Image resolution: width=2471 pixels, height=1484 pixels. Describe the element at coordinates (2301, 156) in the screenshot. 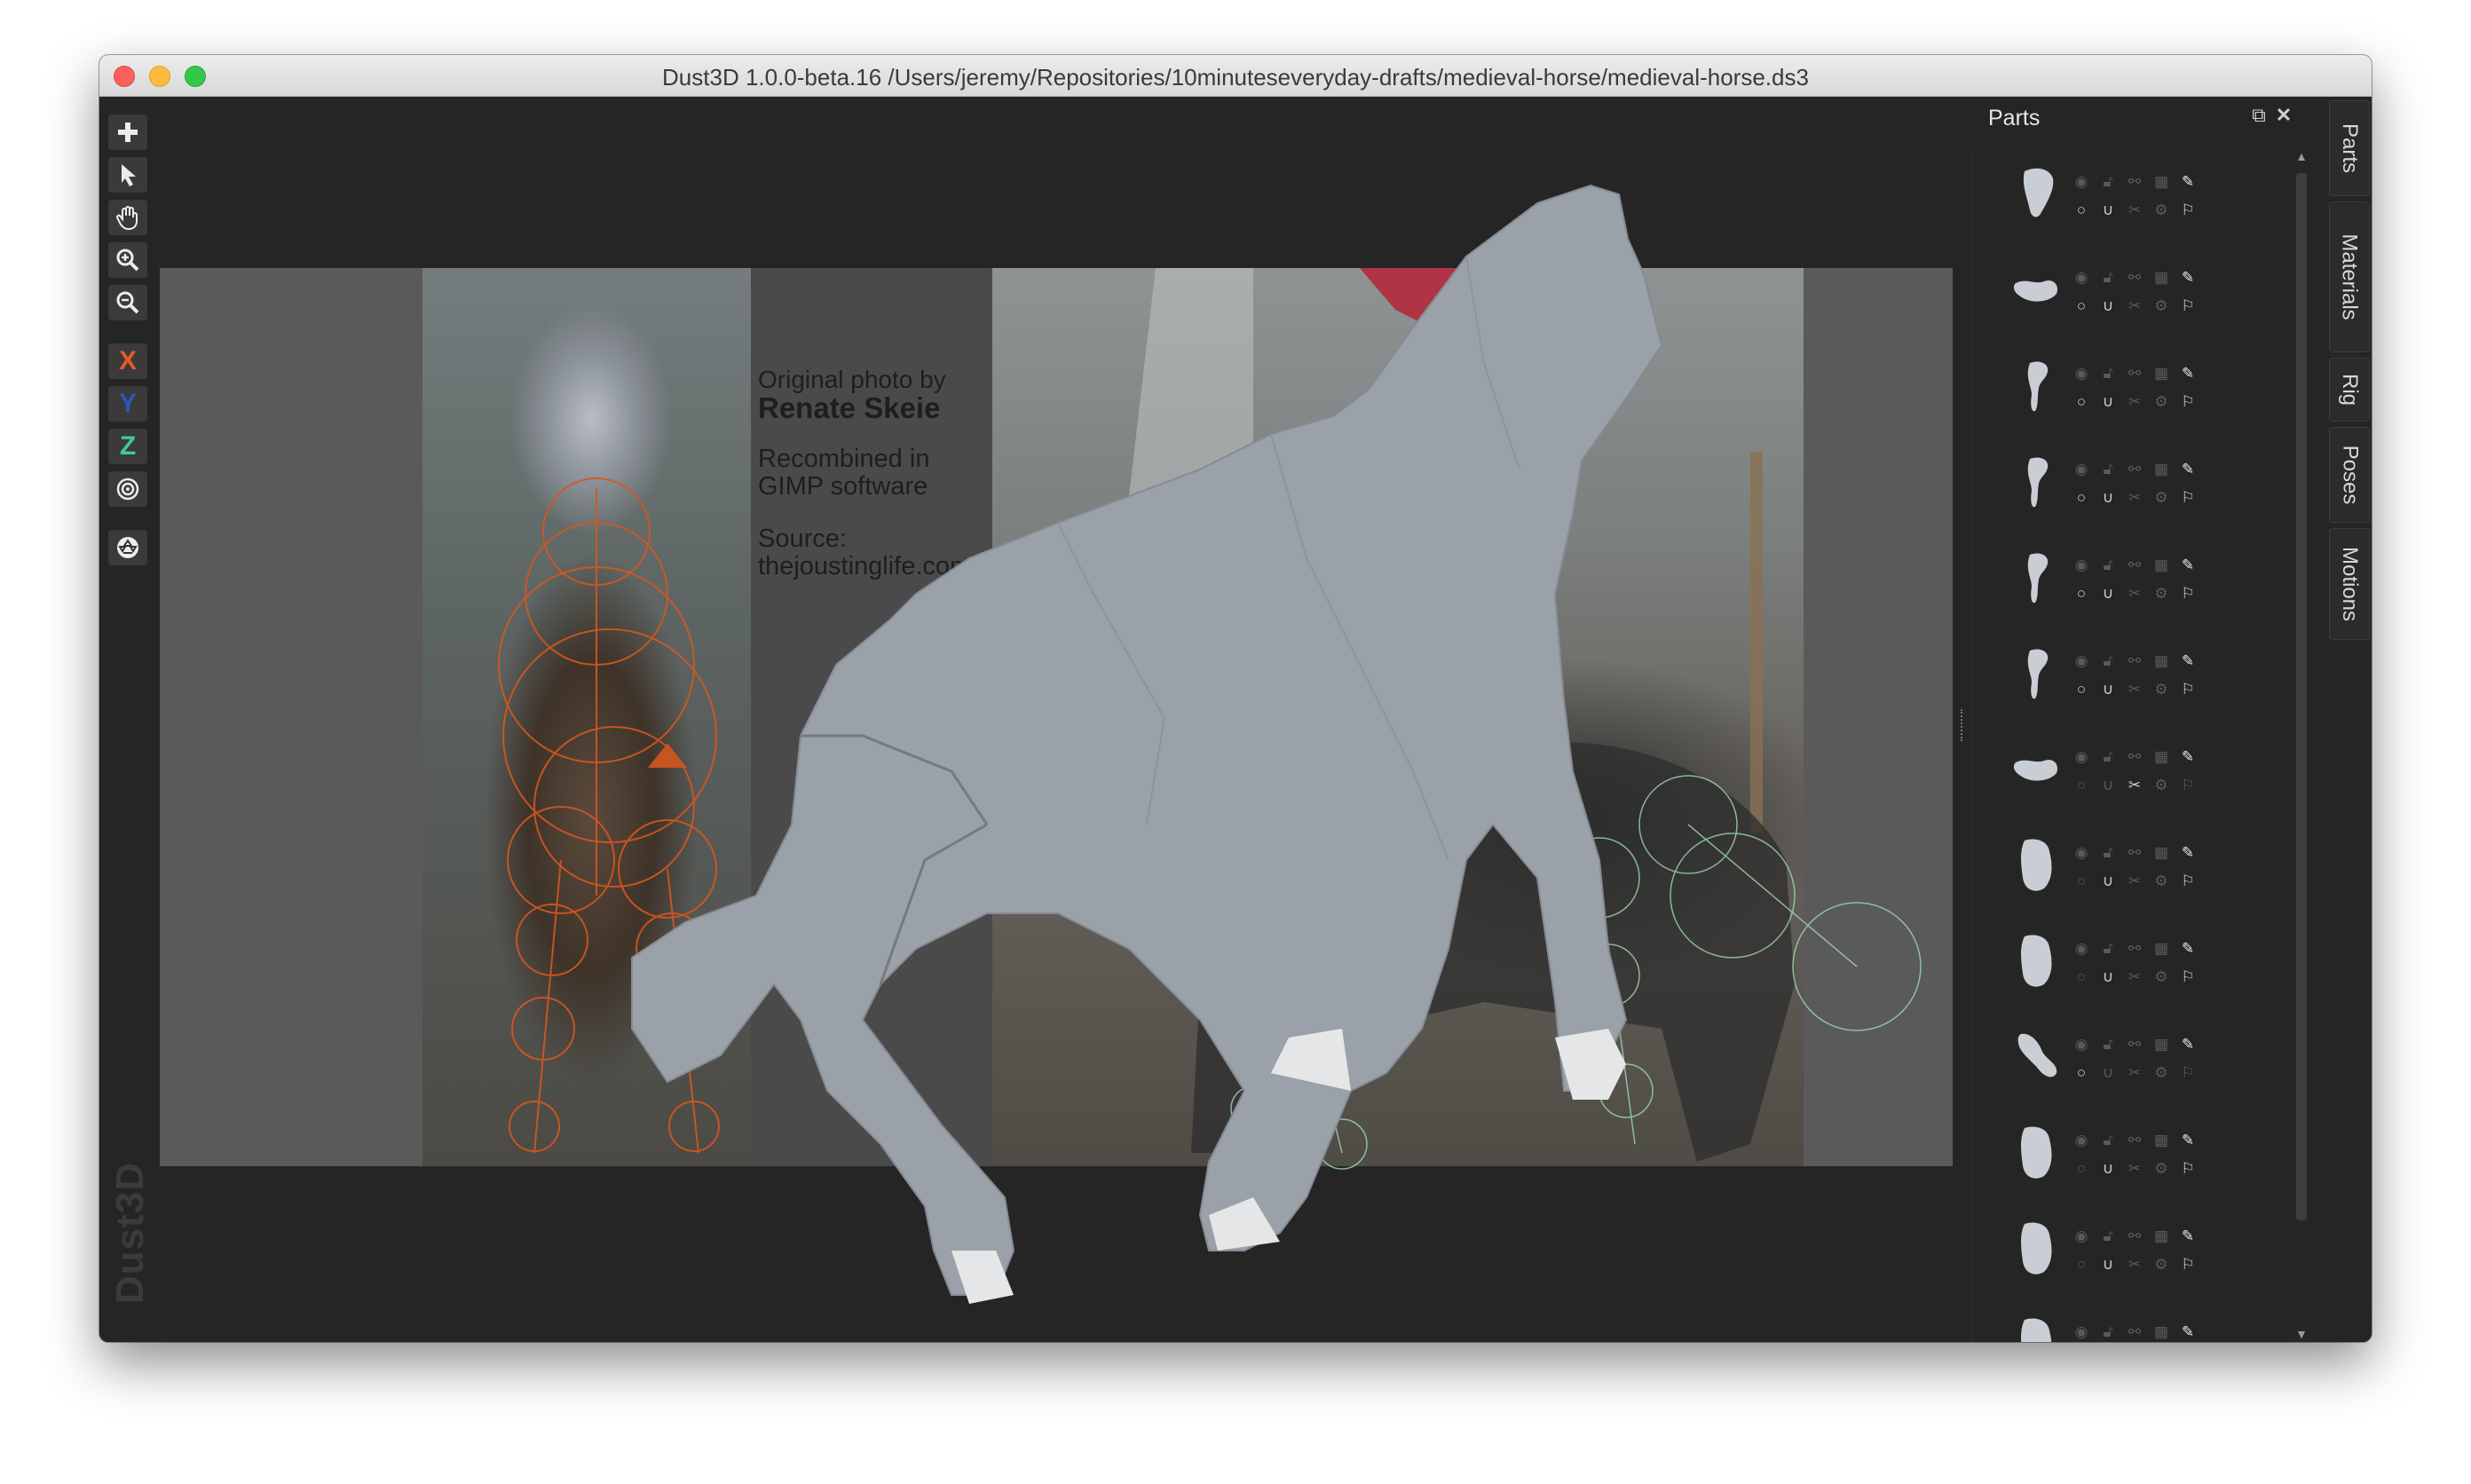

I see `scroll-up-arrow: ▲` at that location.